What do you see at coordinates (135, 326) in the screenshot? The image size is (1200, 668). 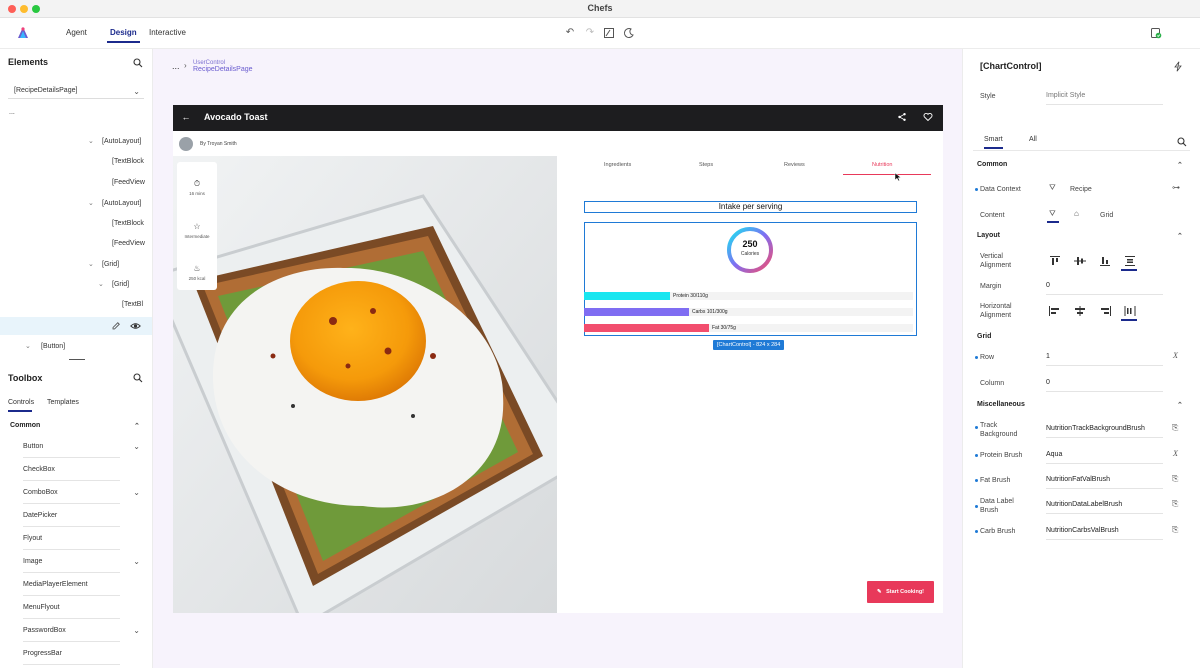 I see `visibility-eye-icon` at bounding box center [135, 326].